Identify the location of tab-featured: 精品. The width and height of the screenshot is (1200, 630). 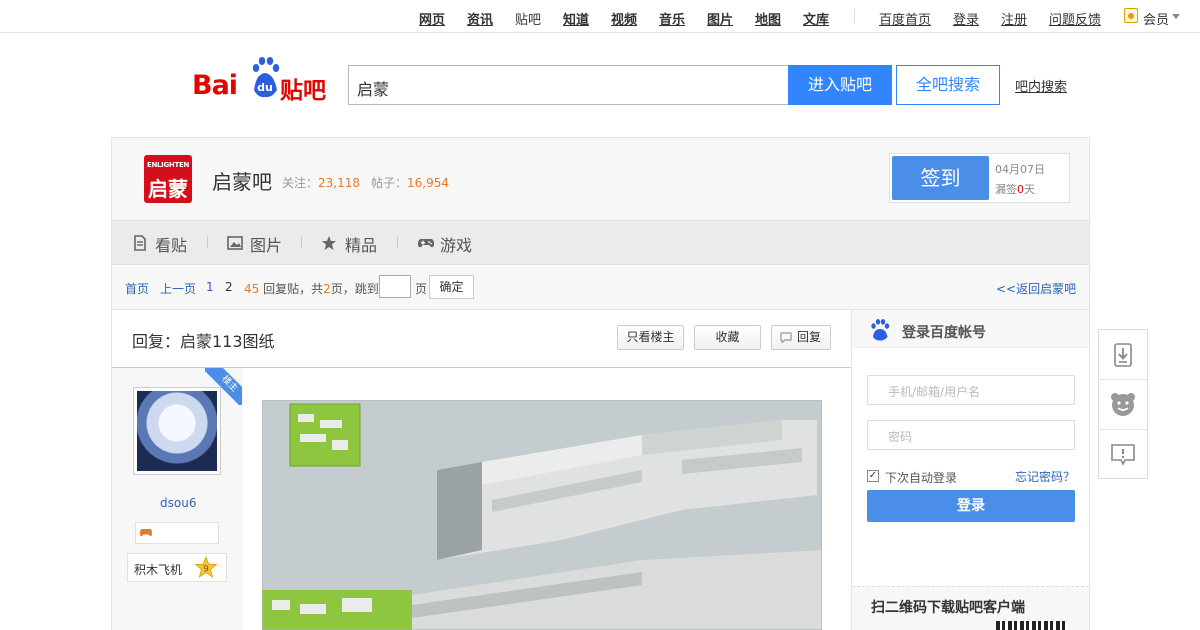
(361, 244).